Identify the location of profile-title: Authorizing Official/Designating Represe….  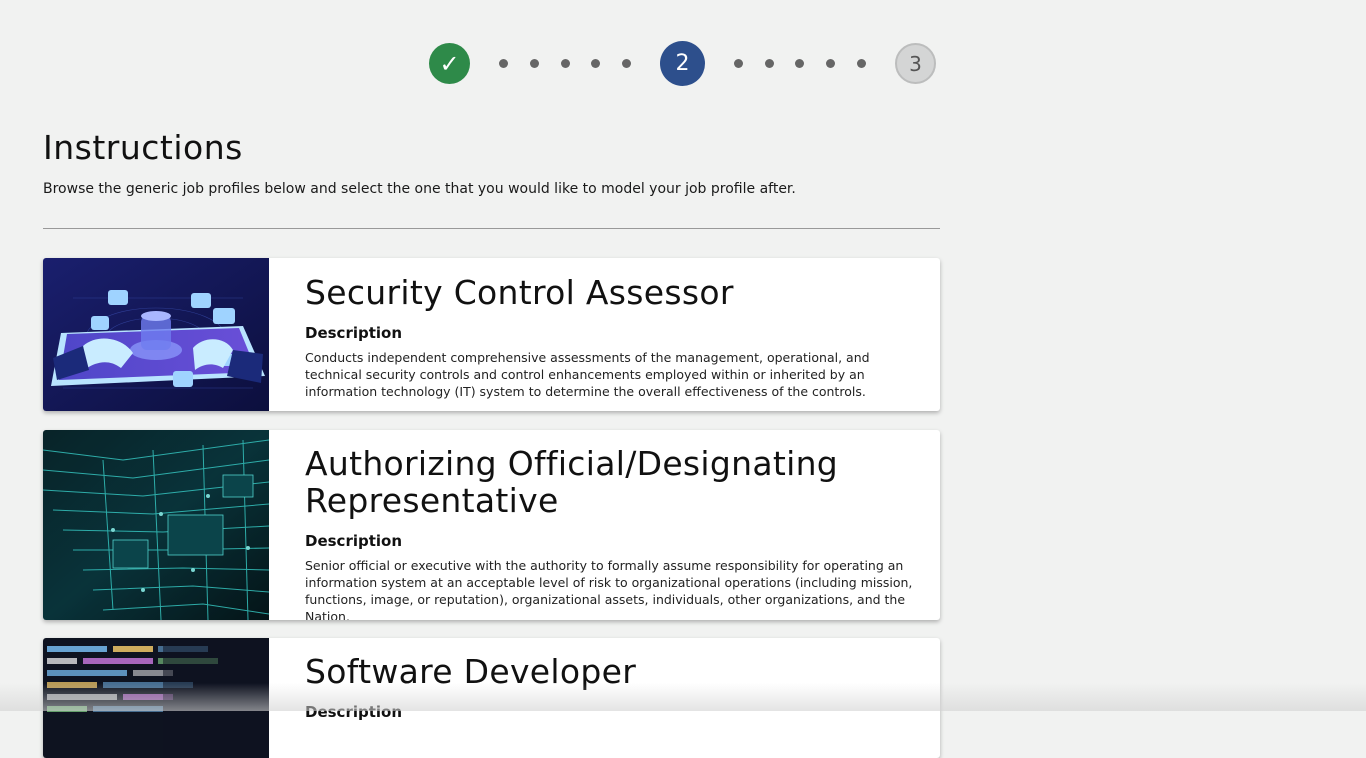
(612, 482).